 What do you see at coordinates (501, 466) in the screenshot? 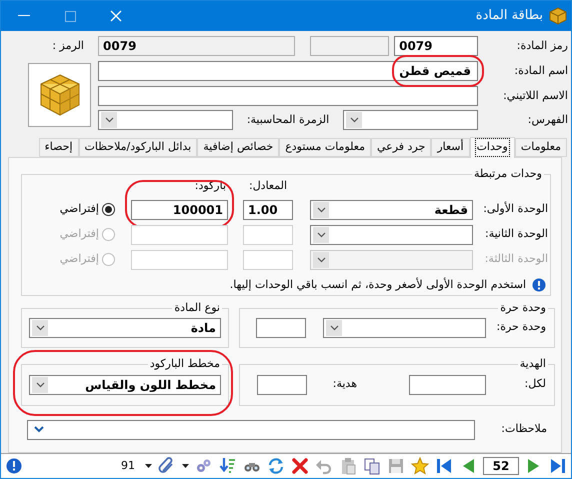
I see `record-number-field: 52` at bounding box center [501, 466].